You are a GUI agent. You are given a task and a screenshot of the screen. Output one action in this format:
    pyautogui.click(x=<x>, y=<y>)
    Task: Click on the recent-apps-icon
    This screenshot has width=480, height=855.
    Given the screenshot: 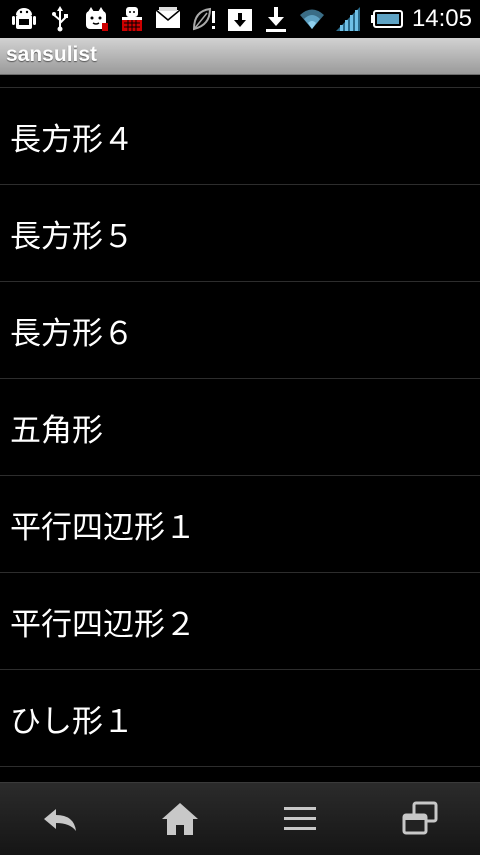 What is the action you would take?
    pyautogui.click(x=420, y=818)
    